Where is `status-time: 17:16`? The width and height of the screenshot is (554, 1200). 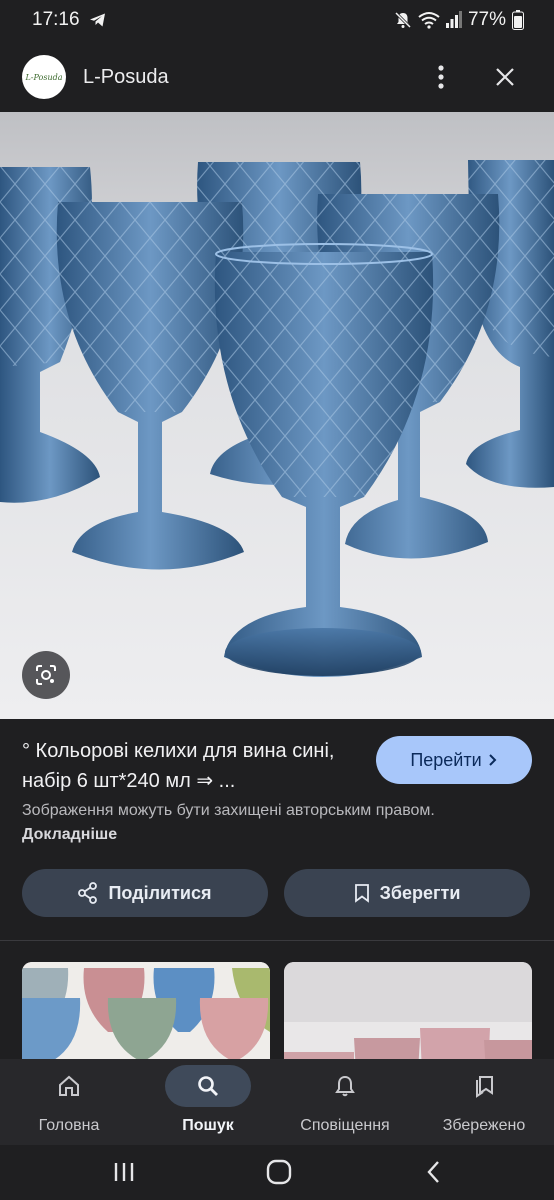
status-time: 17:16 is located at coordinates (56, 19).